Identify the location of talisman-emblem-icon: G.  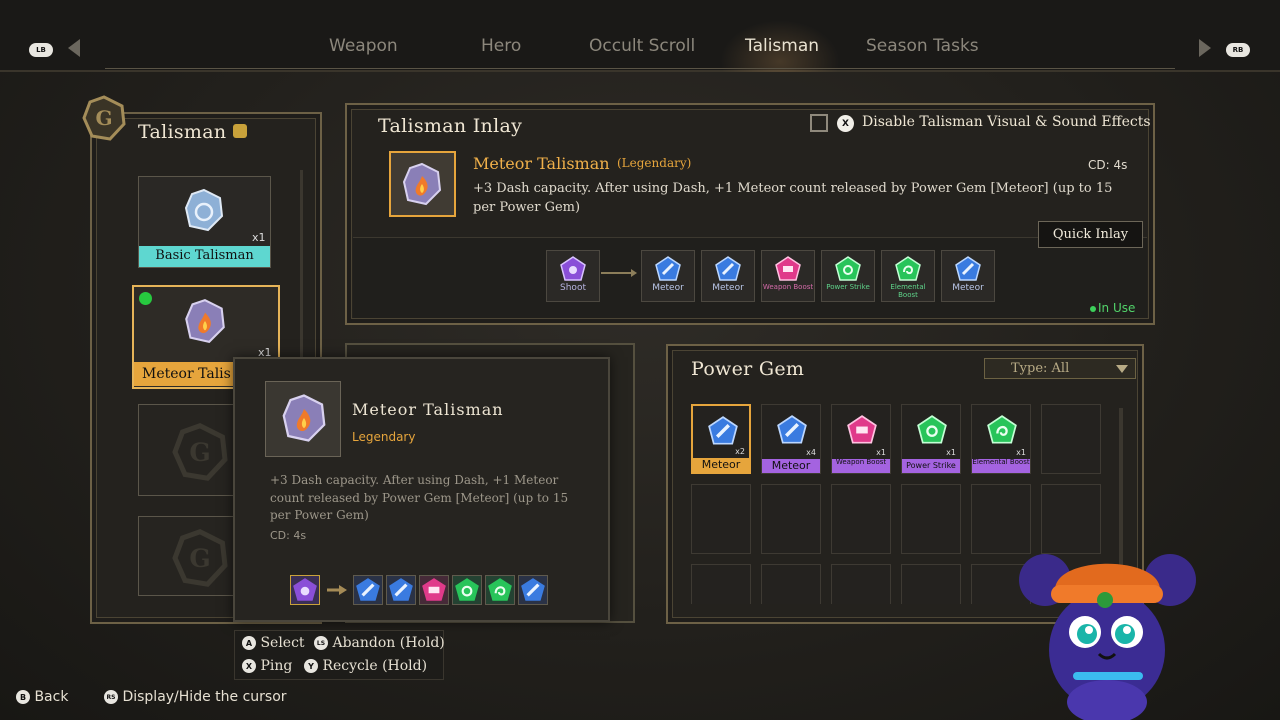
(104, 118).